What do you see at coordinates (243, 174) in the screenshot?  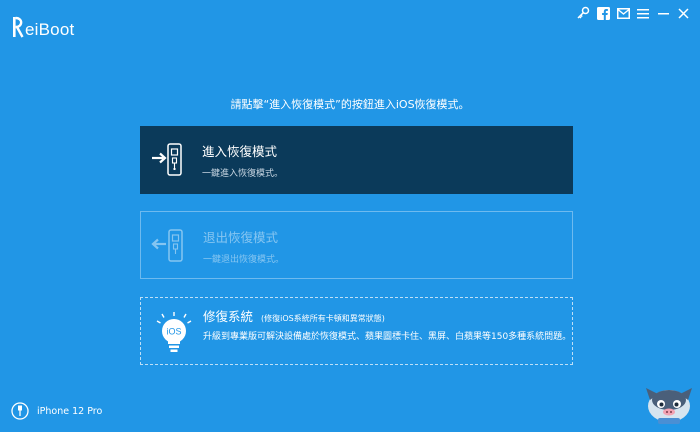 I see `enter-recovery-description: 一鍵進入恢復模式。` at bounding box center [243, 174].